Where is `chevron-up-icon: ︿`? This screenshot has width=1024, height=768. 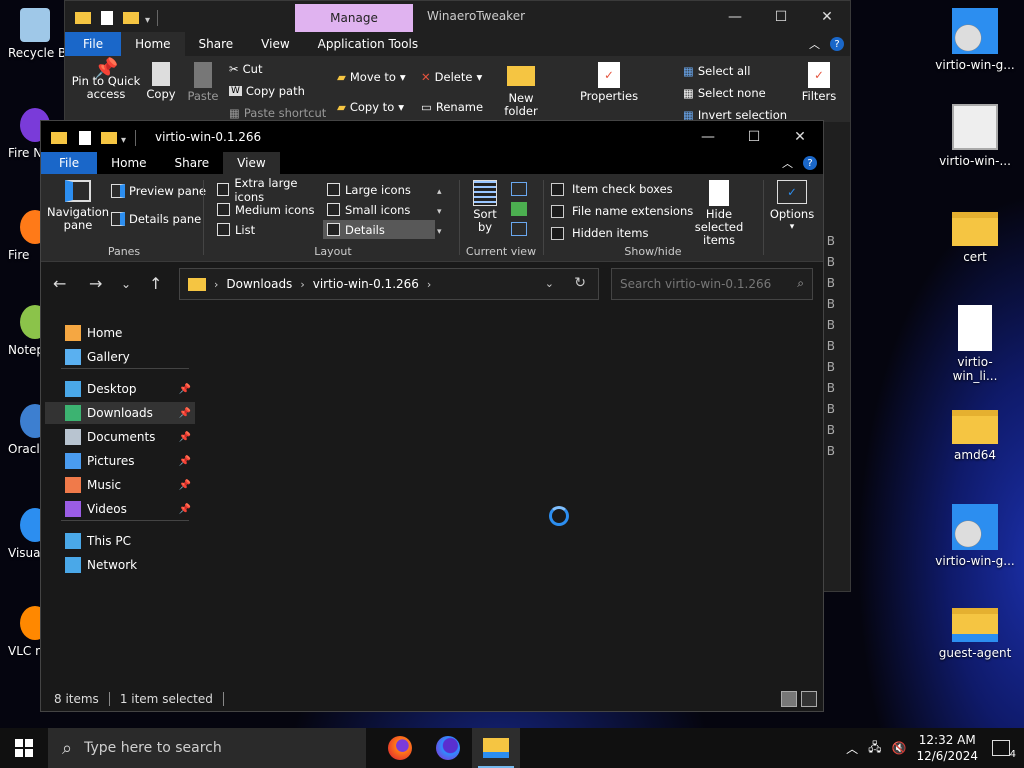
chevron-up-icon: ︿ is located at coordinates (852, 748).